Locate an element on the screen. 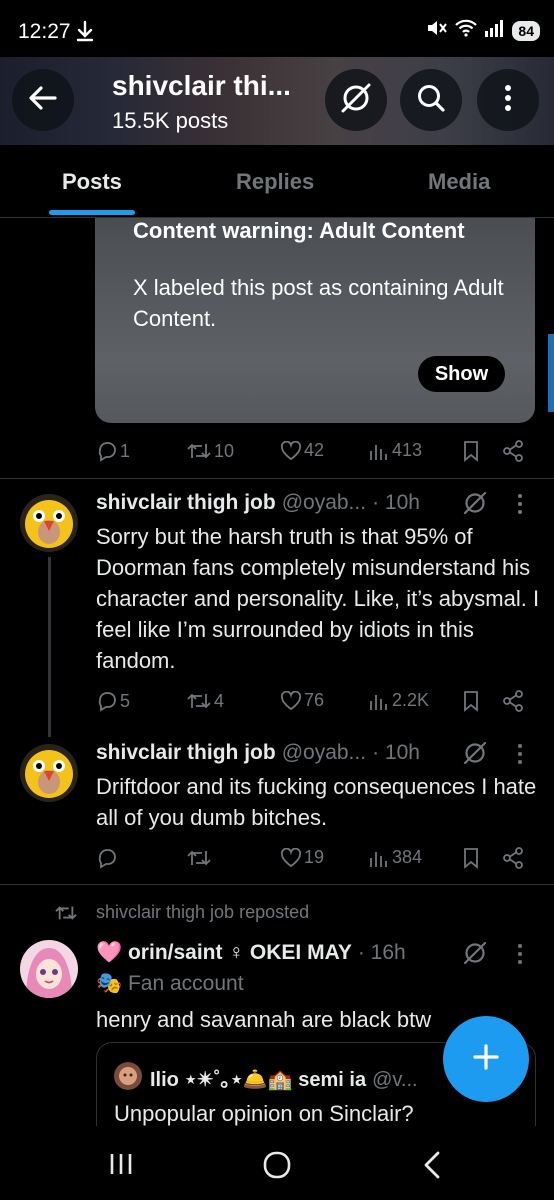 The height and width of the screenshot is (1200, 554). post-meta: 🩷 orin/saint ♀ OKEI MAY · 16h is located at coordinates (251, 953).